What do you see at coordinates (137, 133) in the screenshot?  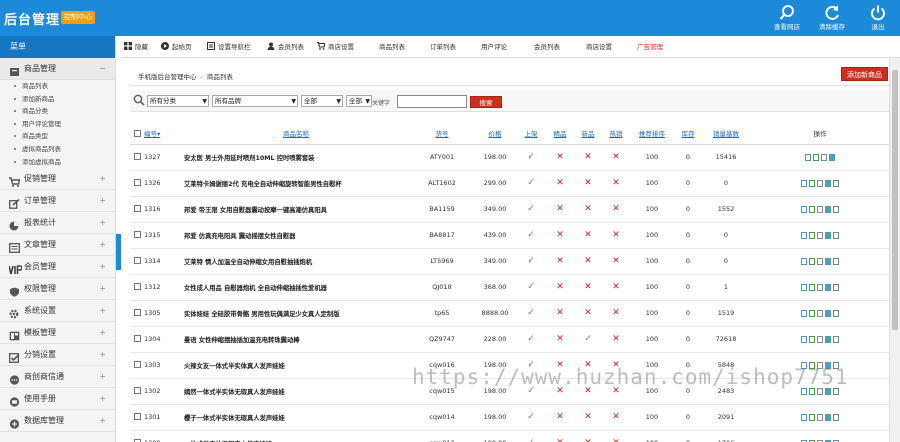 I see `select-all-checkbox` at bounding box center [137, 133].